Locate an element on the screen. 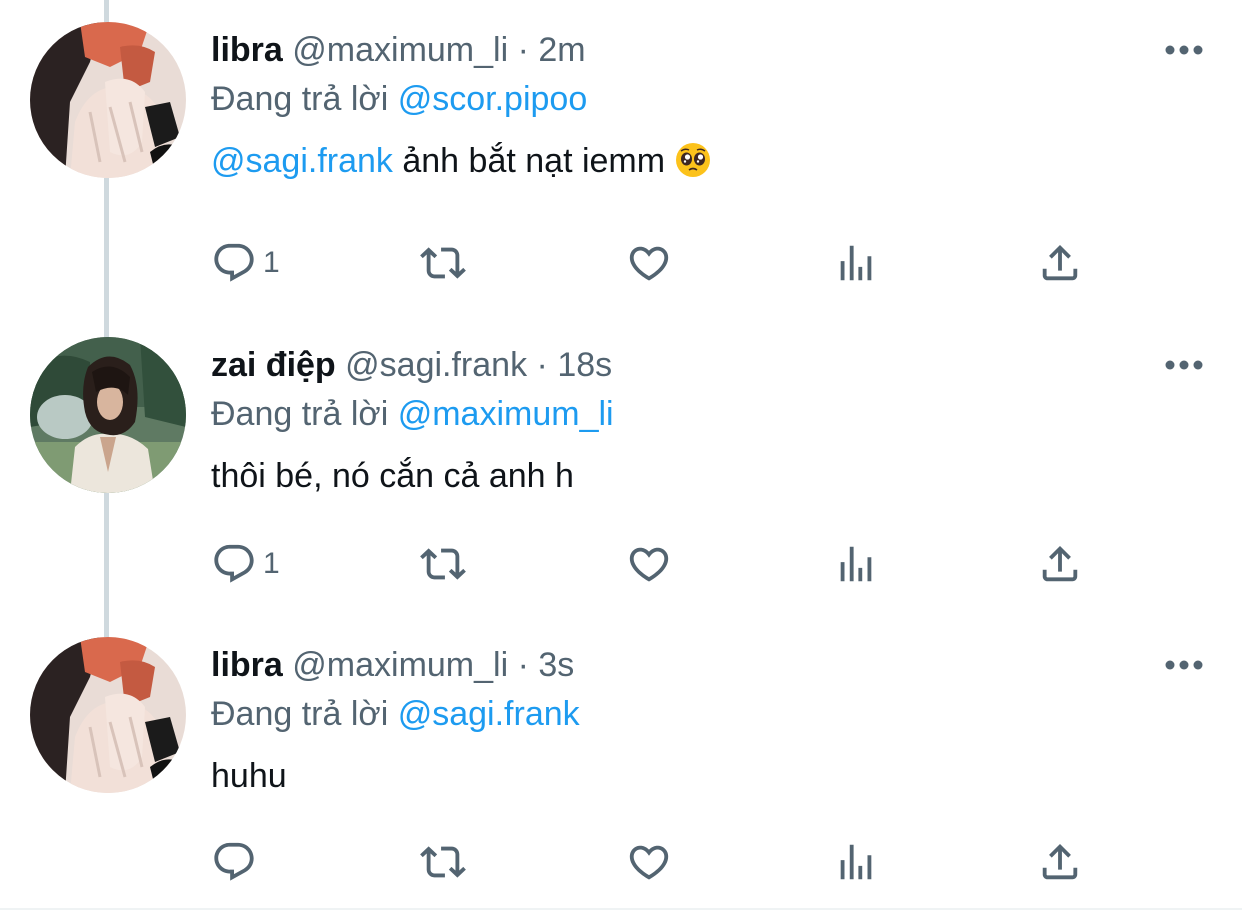 This screenshot has width=1242, height=914. timestamp: 2m is located at coordinates (561, 50).